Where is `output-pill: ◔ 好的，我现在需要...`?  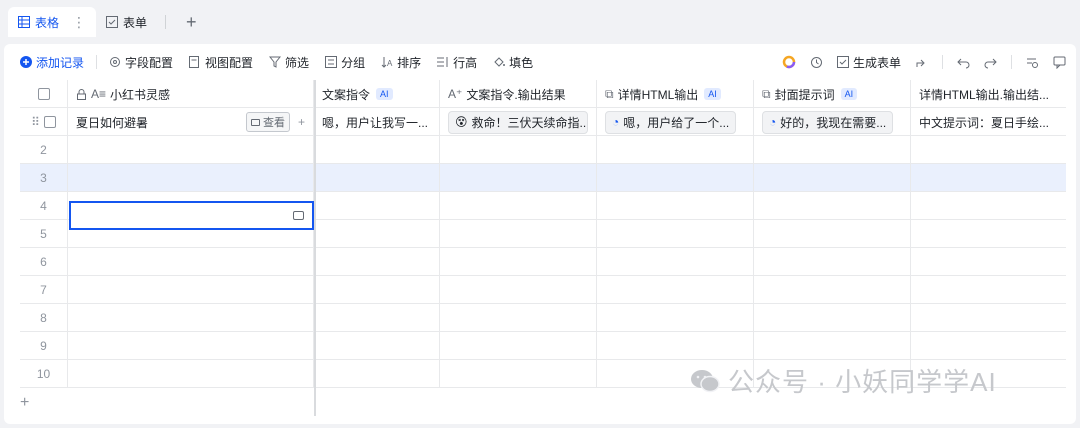
output-pill: ◔ 好的，我现在需要... is located at coordinates (828, 122).